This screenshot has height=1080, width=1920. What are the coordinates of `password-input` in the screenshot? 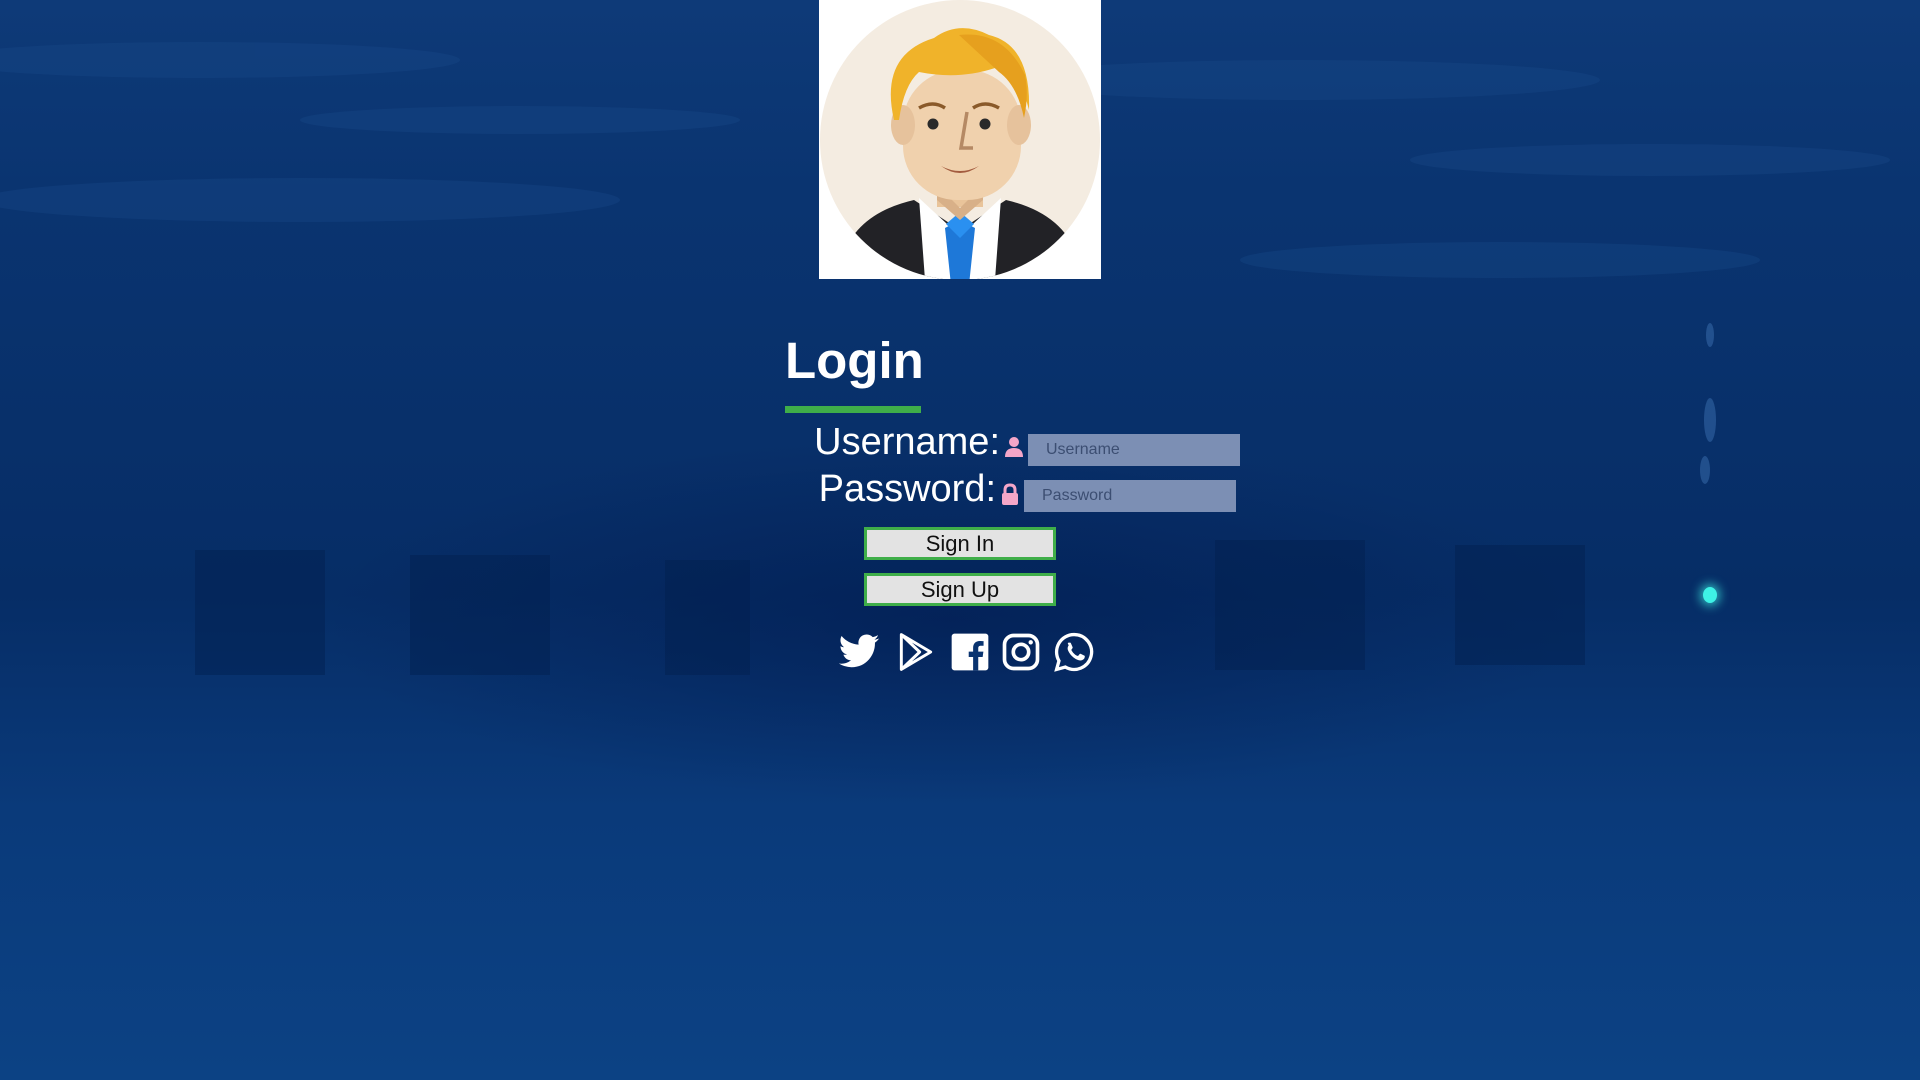 It's located at (1130, 496).